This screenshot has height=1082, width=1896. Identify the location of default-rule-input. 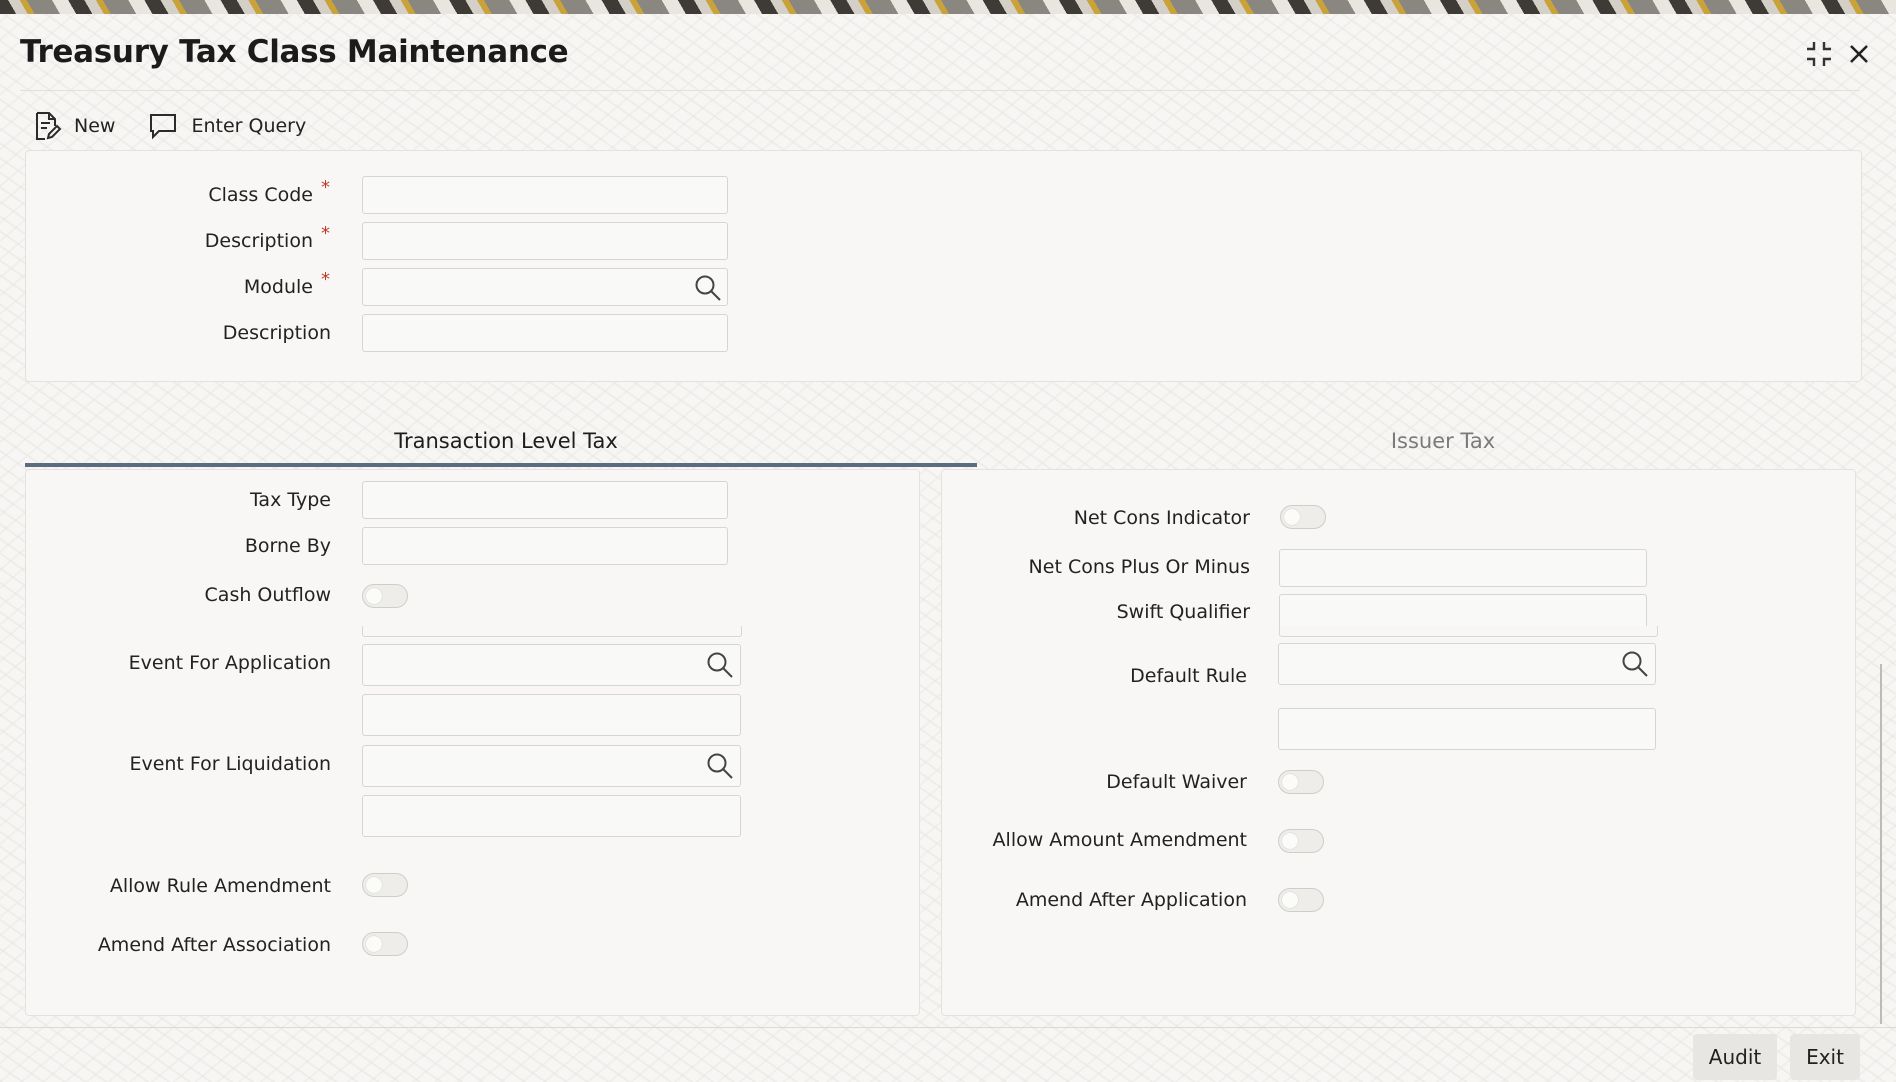
(1467, 664).